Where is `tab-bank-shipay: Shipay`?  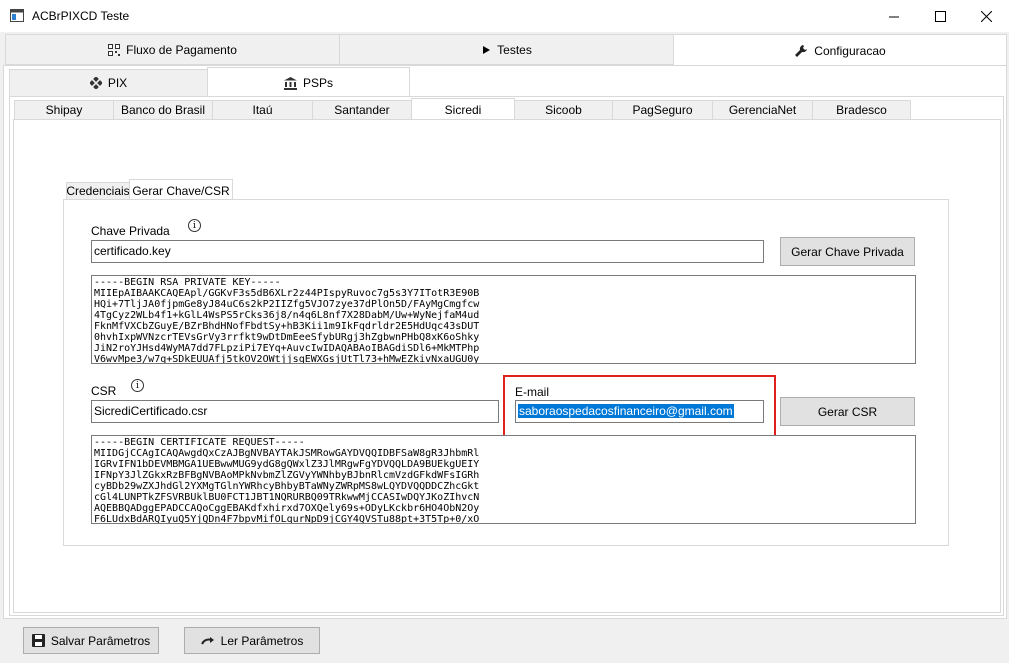
tab-bank-shipay: Shipay is located at coordinates (64, 110).